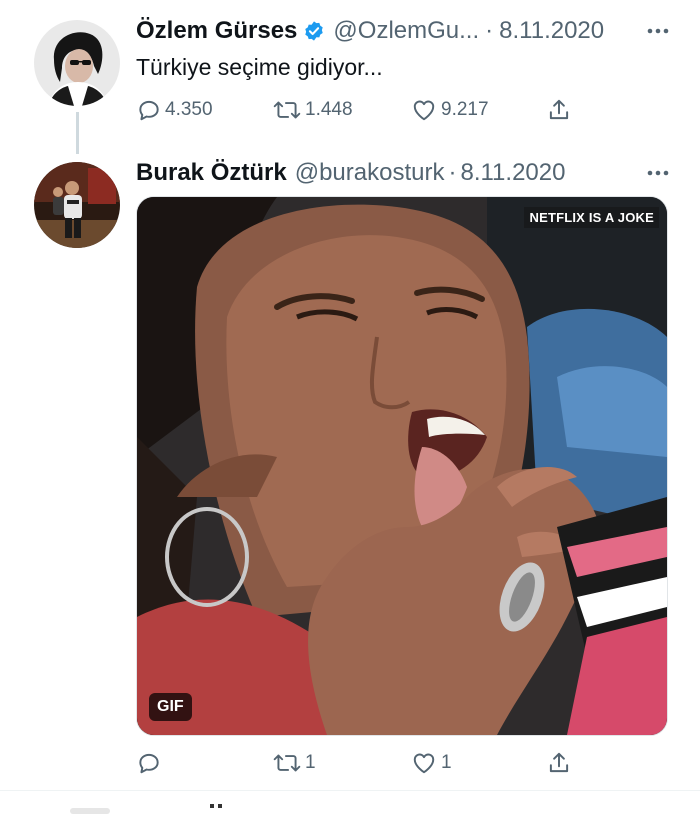  What do you see at coordinates (189, 109) in the screenshot?
I see `reply-count: 4.350` at bounding box center [189, 109].